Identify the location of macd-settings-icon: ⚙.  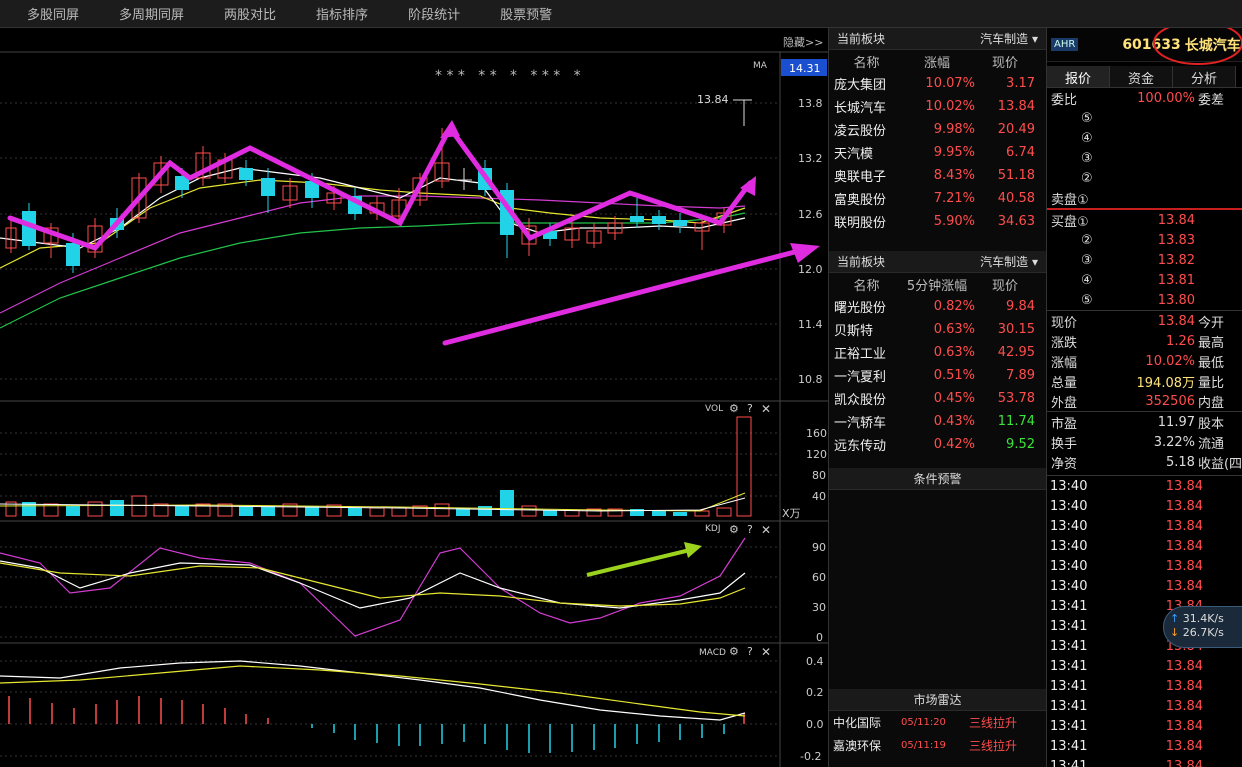
(734, 651).